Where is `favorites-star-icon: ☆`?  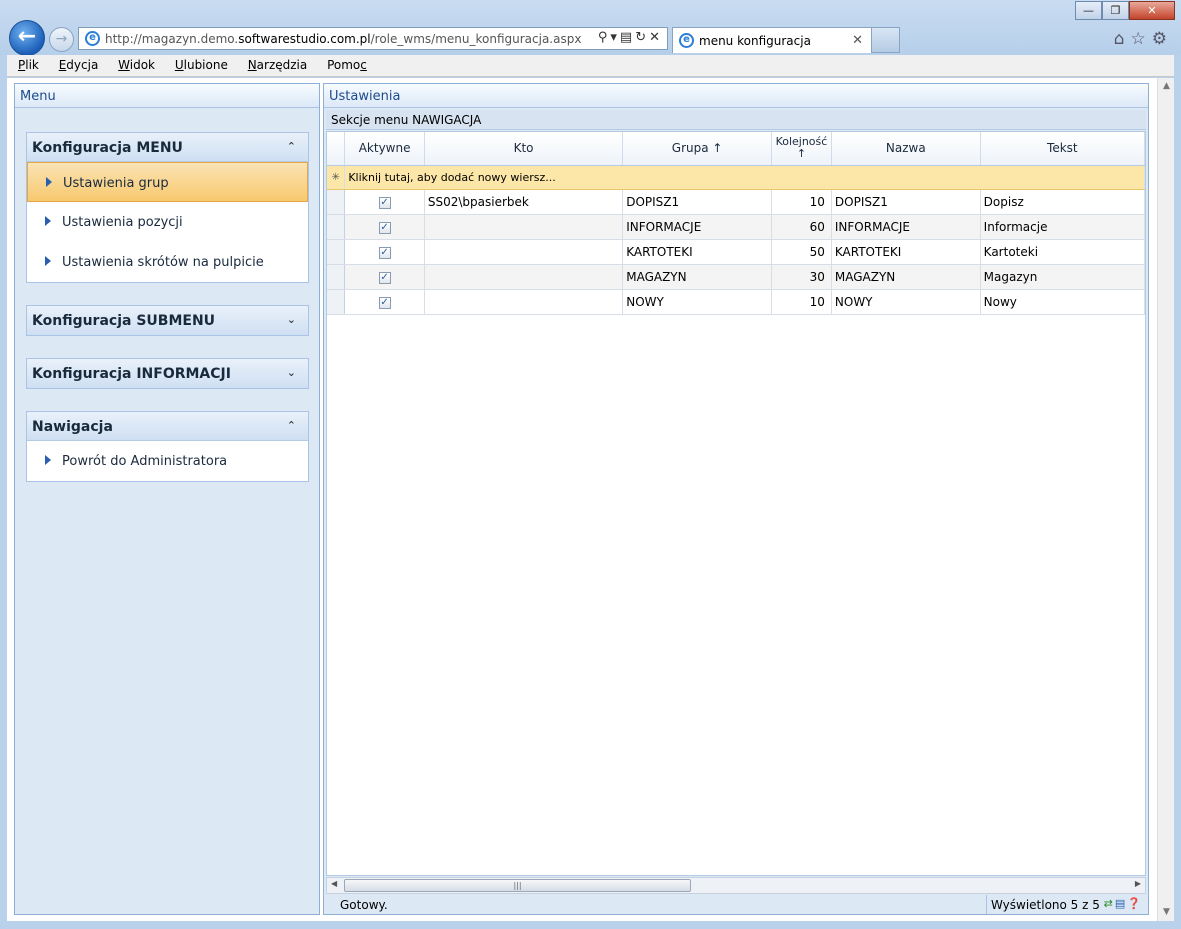
favorites-star-icon: ☆ is located at coordinates (1141, 39).